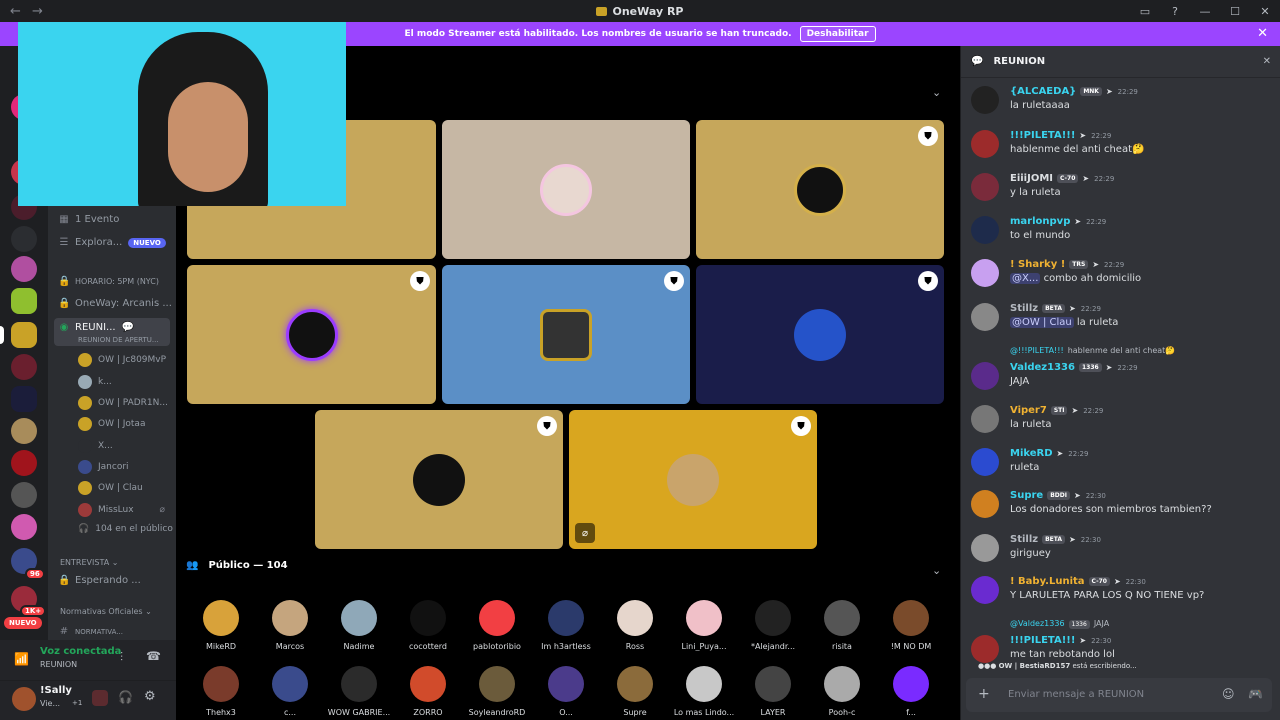 This screenshot has width=1280, height=720. I want to click on add-attachment-icon: +, so click(984, 694).